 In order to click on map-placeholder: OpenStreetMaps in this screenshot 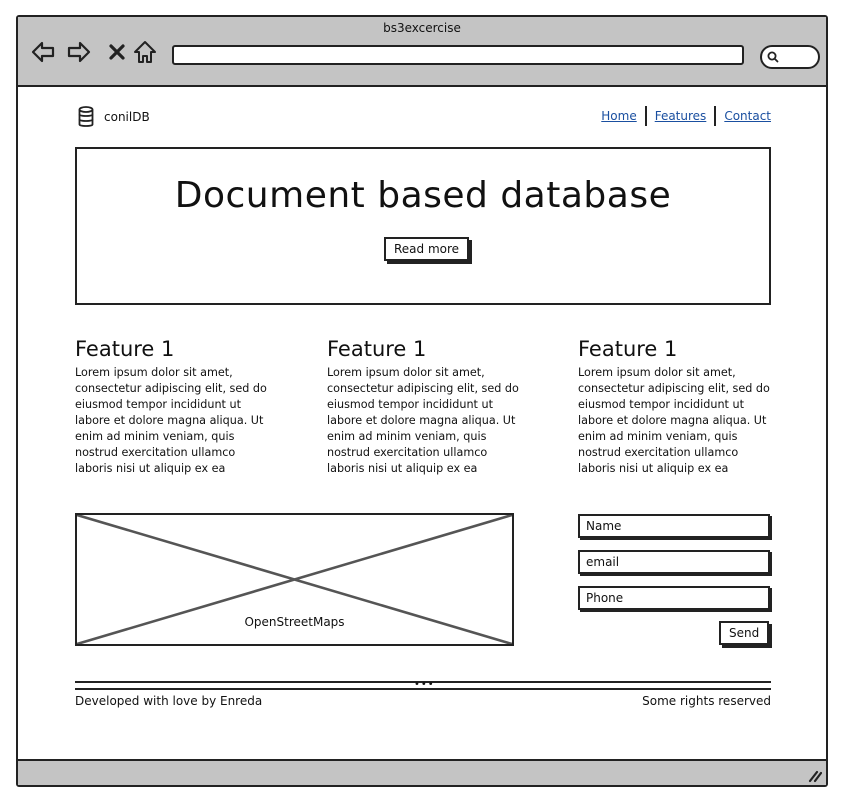, I will do `click(294, 579)`.